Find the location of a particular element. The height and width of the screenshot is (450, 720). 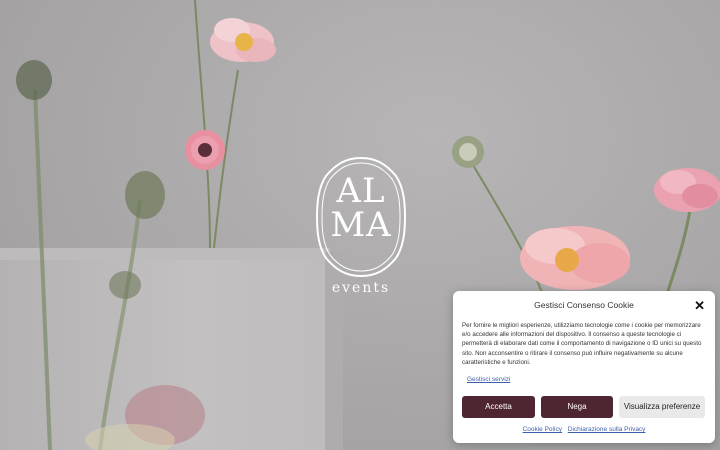

manage-services-link: Gestisci servizi is located at coordinates (488, 379).